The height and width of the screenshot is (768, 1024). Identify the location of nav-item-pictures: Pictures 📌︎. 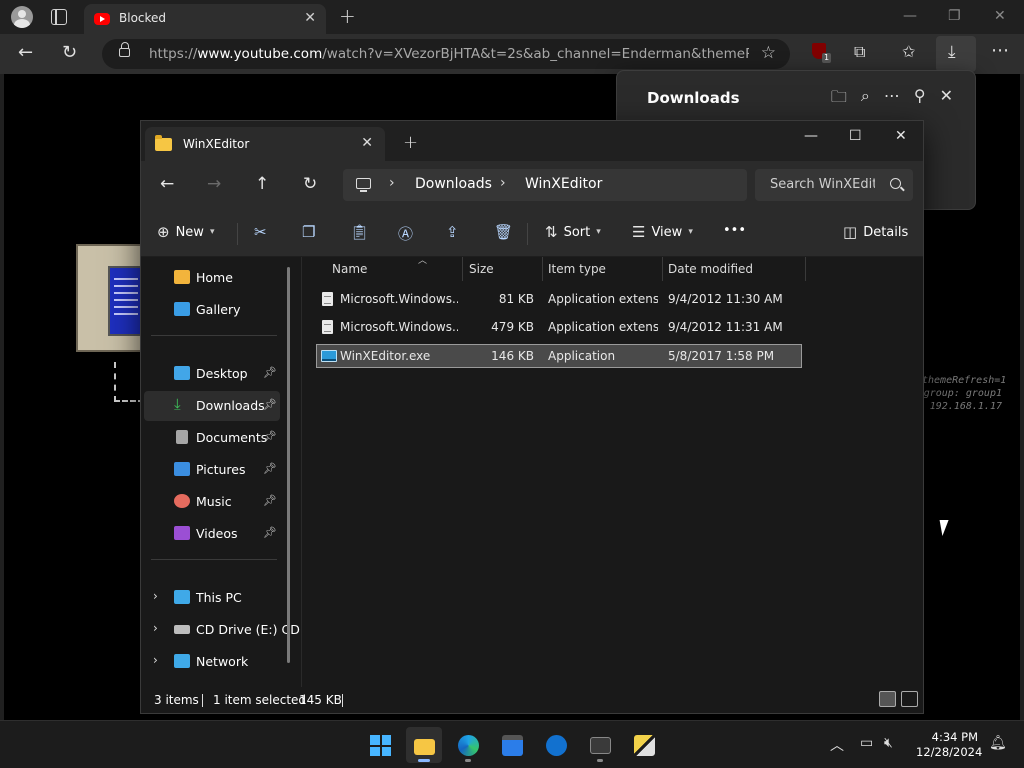
(212, 470).